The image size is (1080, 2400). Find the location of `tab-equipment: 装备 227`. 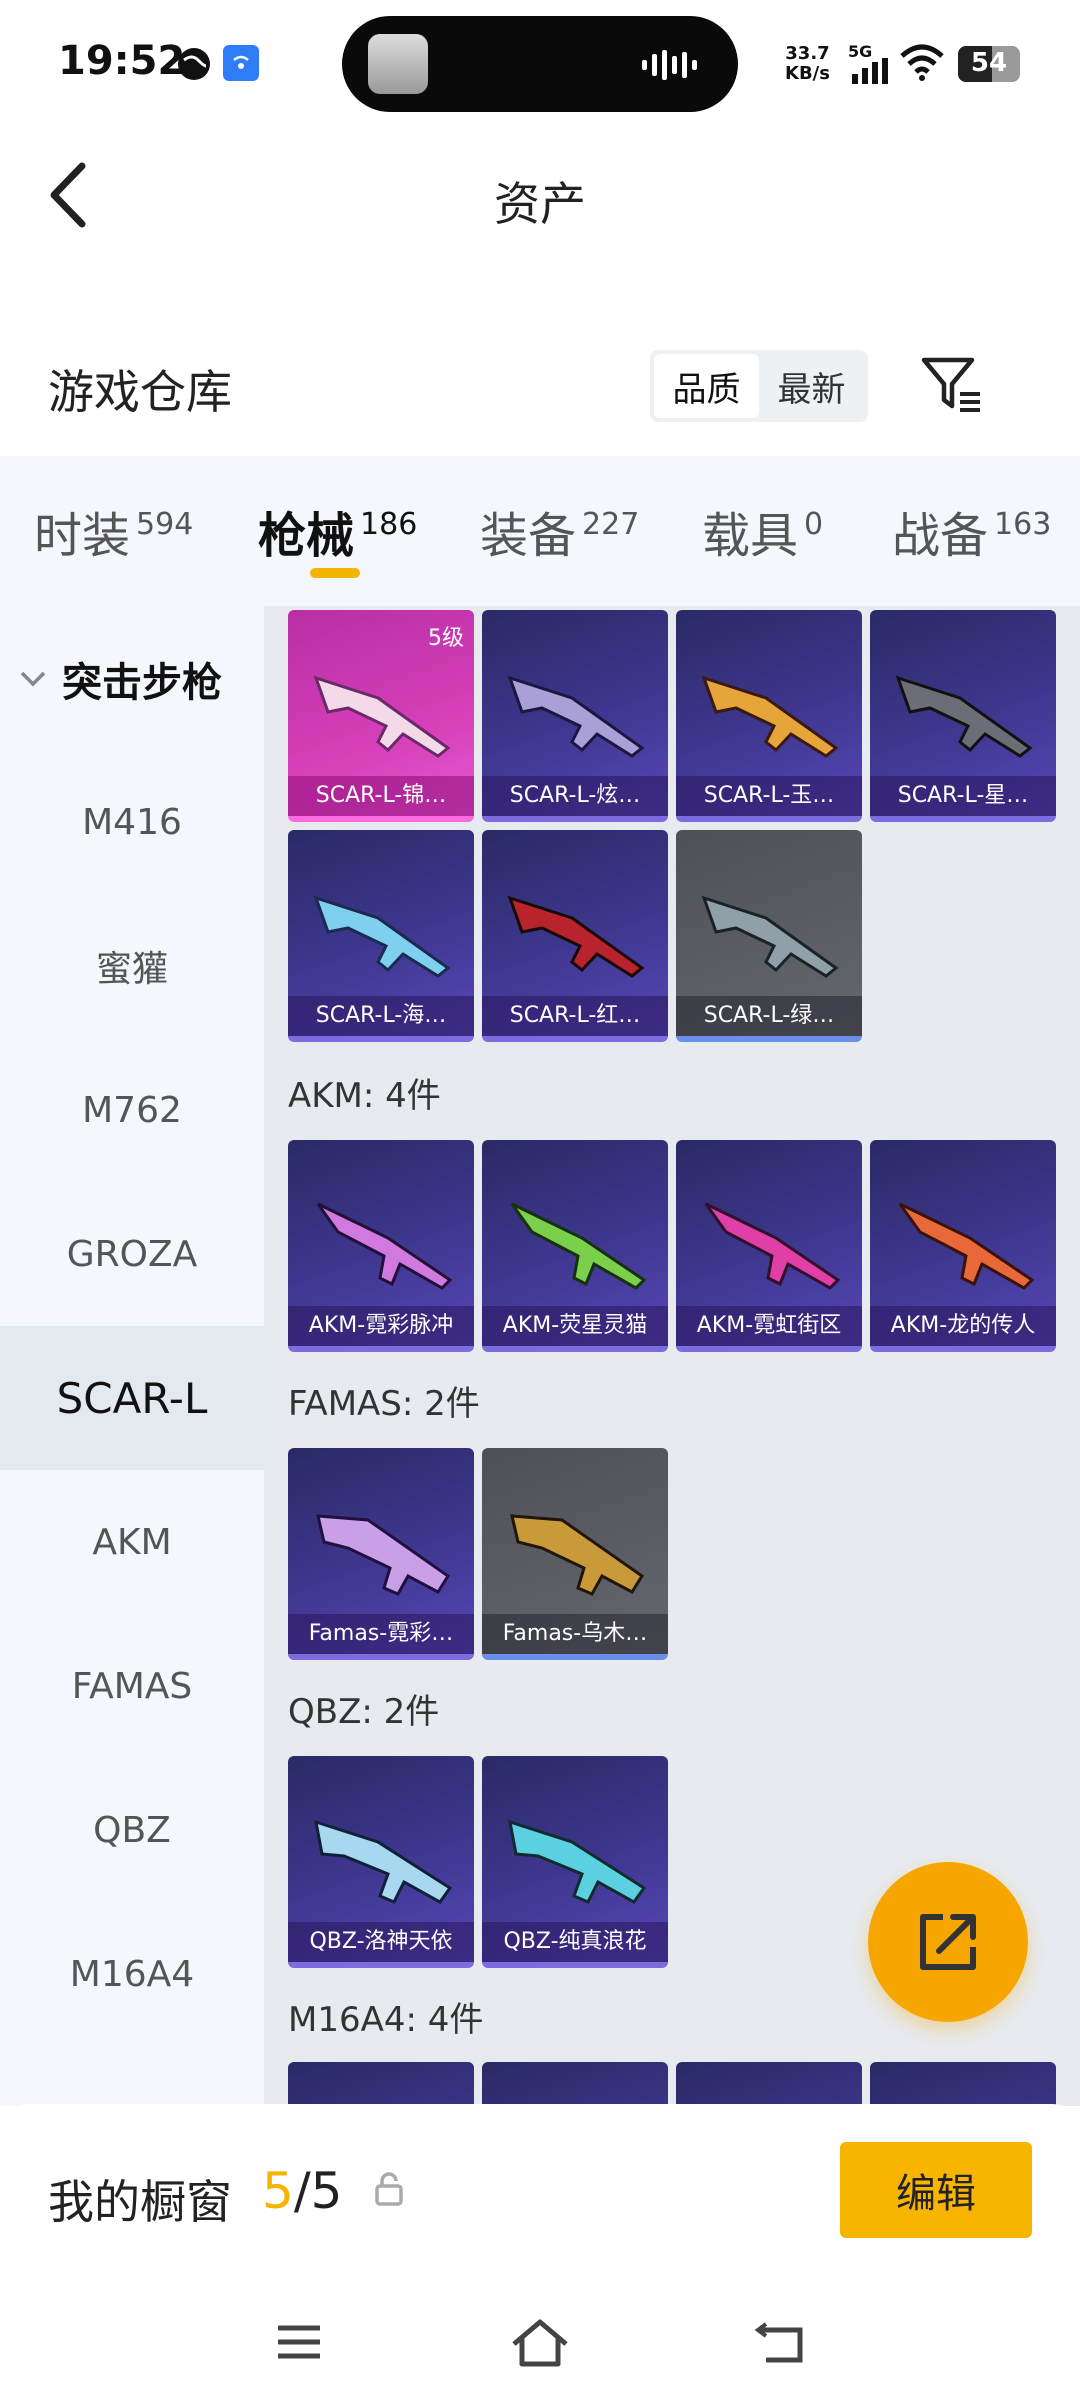

tab-equipment: 装备 227 is located at coordinates (559, 531).